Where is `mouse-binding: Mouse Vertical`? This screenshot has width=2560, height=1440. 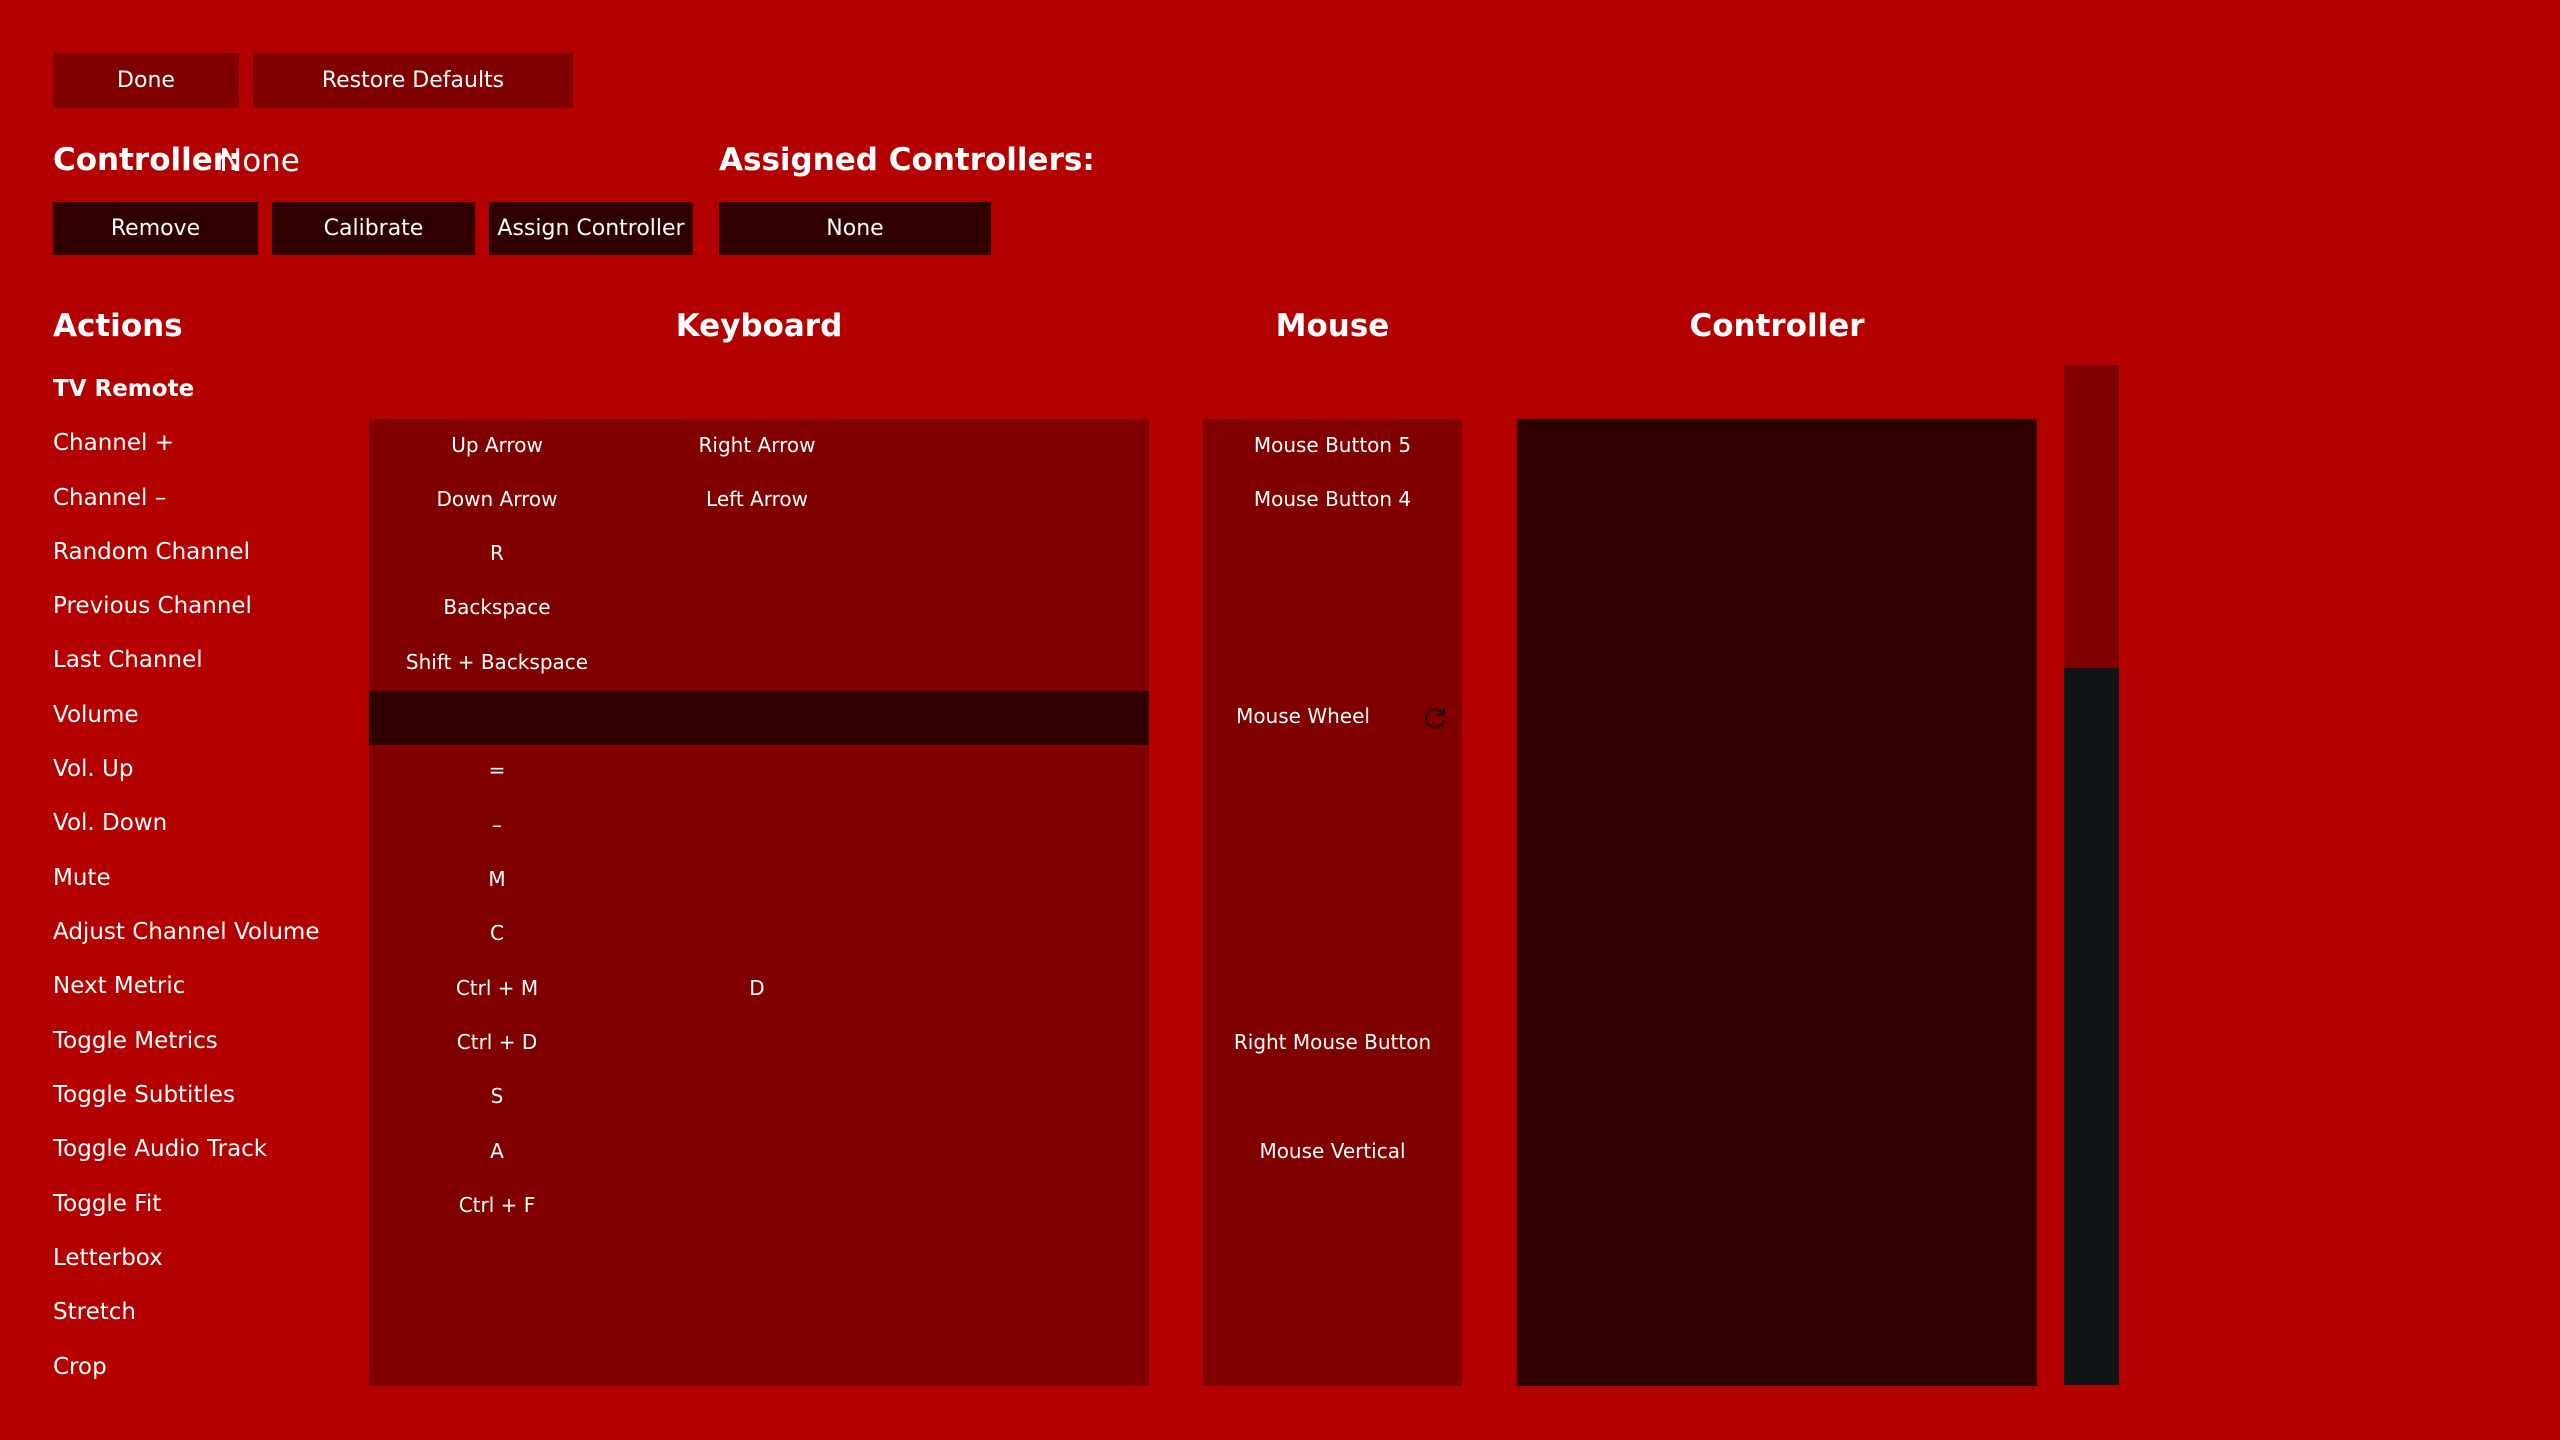 mouse-binding: Mouse Vertical is located at coordinates (1332, 1151).